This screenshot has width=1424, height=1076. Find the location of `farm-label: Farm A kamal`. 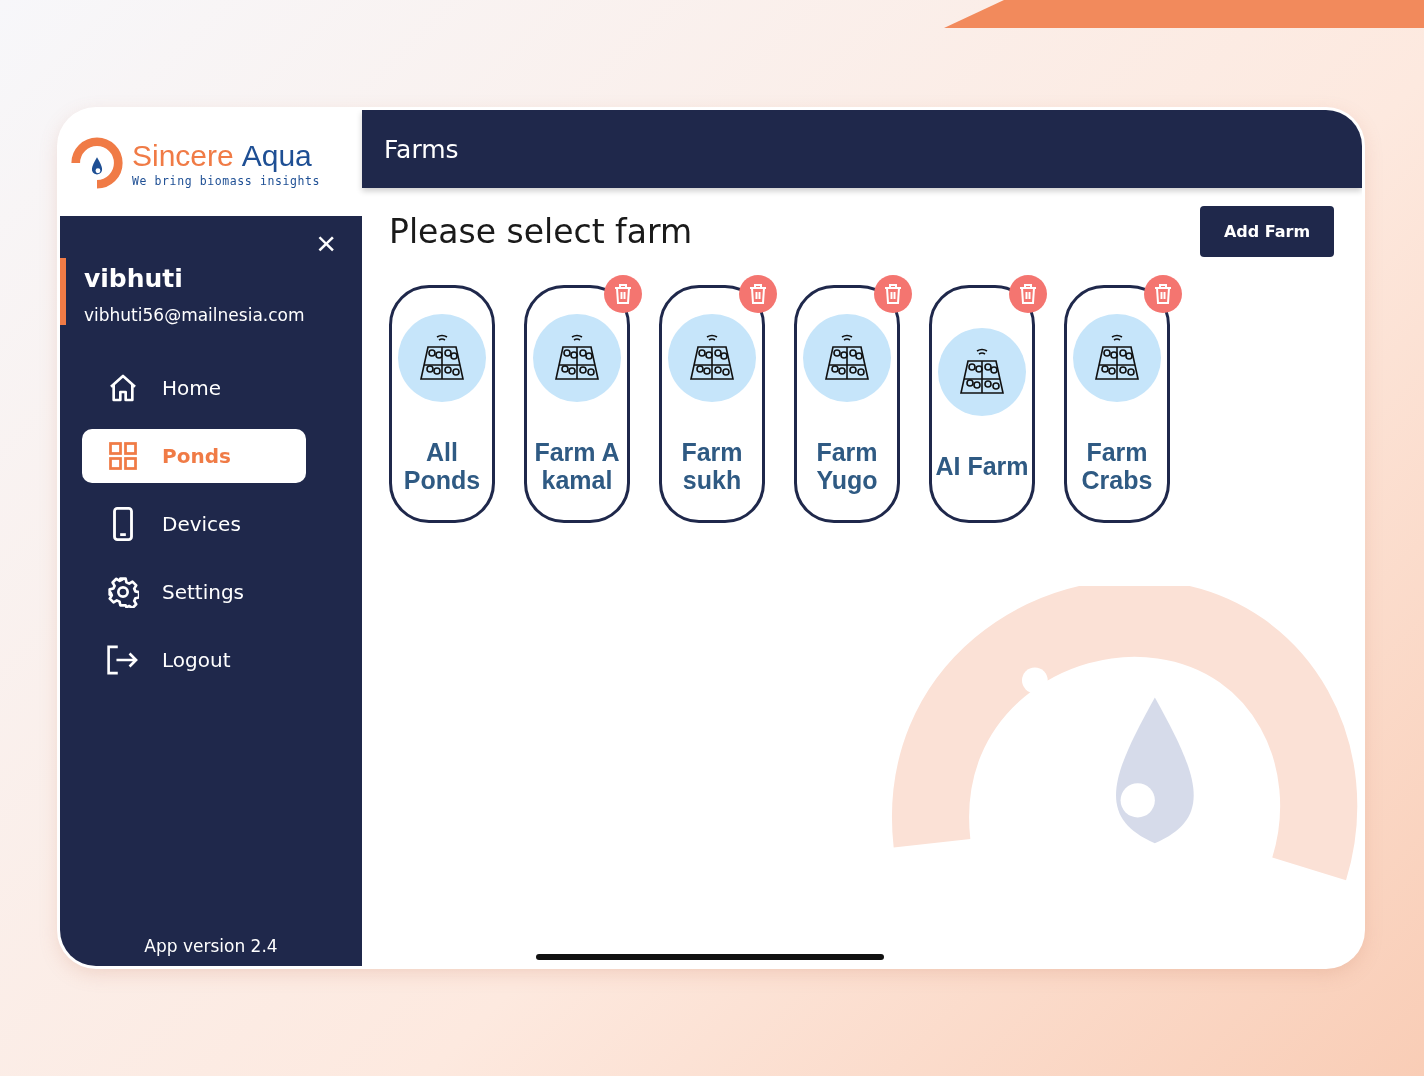

farm-label: Farm A kamal is located at coordinates (577, 466).